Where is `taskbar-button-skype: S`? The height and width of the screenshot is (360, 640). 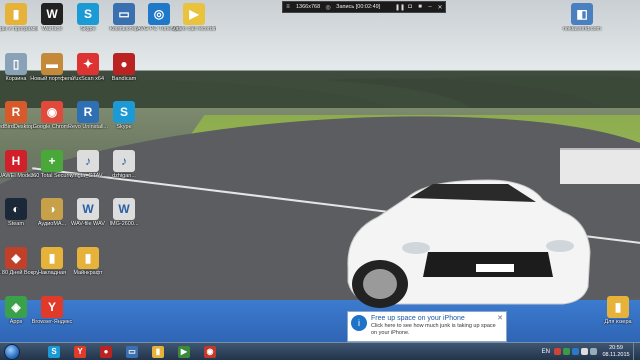
taskbar-button-skype: S is located at coordinates (54, 352).